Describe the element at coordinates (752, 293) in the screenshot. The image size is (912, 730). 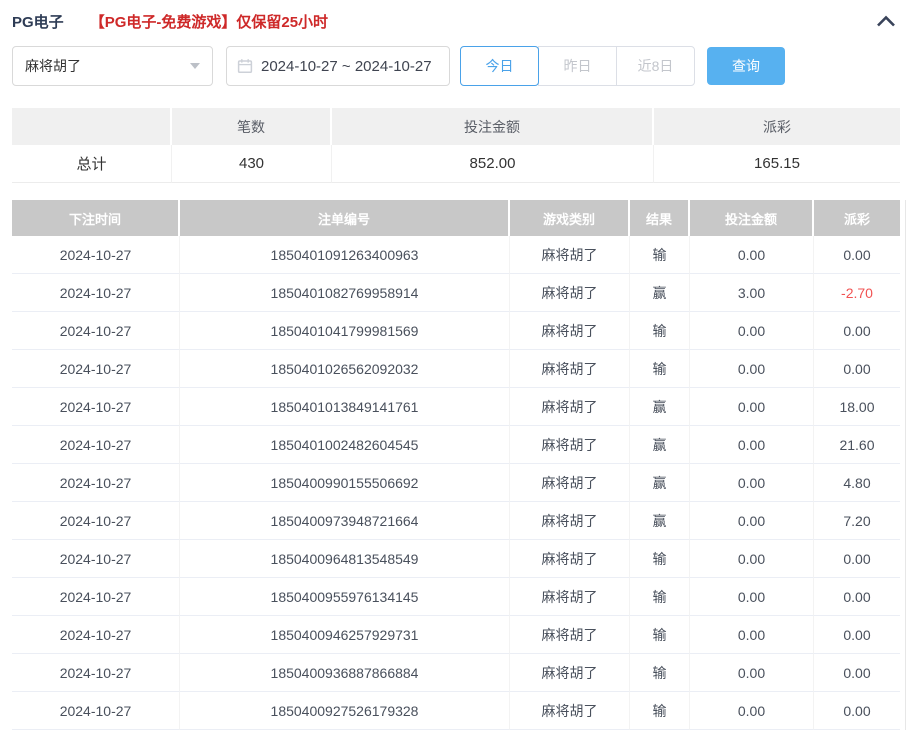
I see `cell-bet-amount: 3.00` at that location.